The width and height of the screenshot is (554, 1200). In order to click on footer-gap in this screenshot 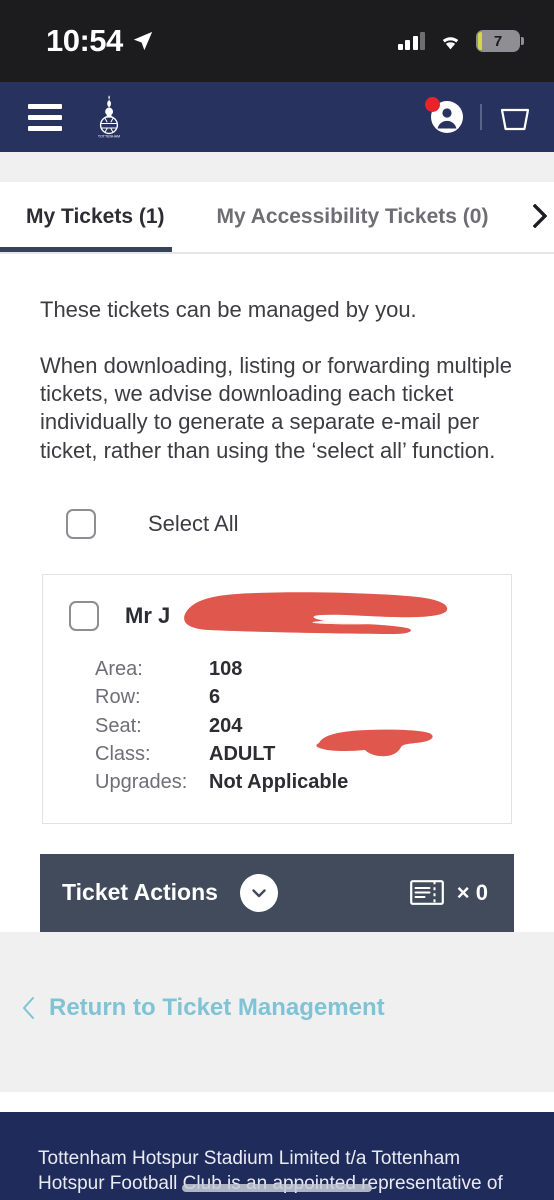, I will do `click(277, 1101)`.